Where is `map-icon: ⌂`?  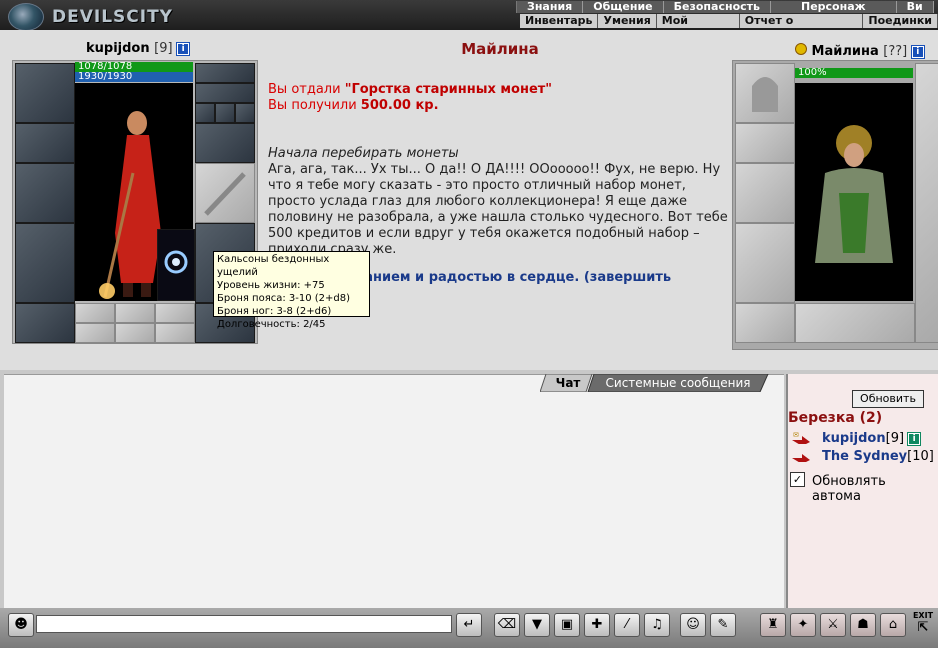
map-icon: ⌂ is located at coordinates (893, 625).